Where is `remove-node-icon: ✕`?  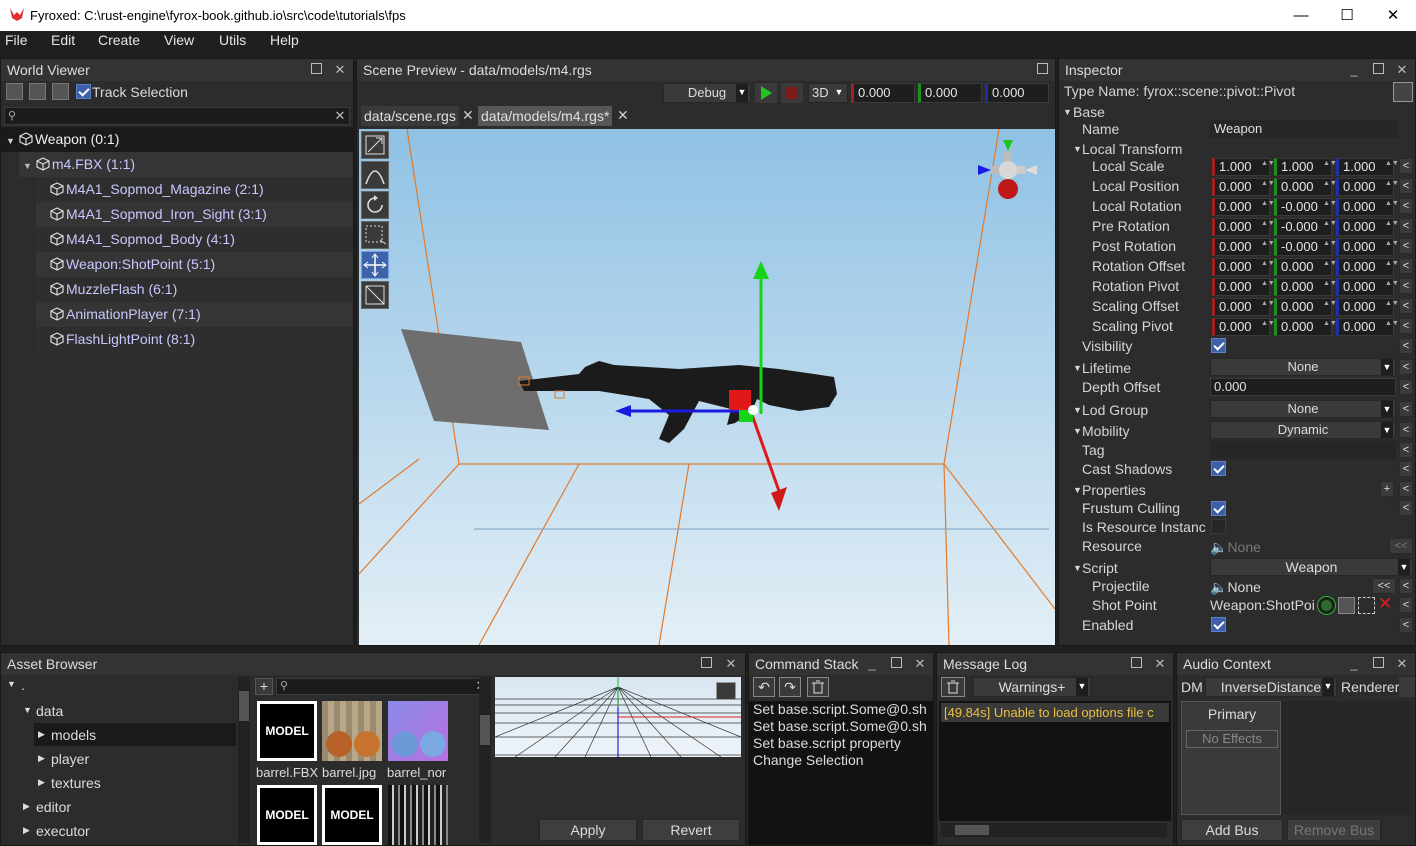
remove-node-icon: ✕ is located at coordinates (1386, 603).